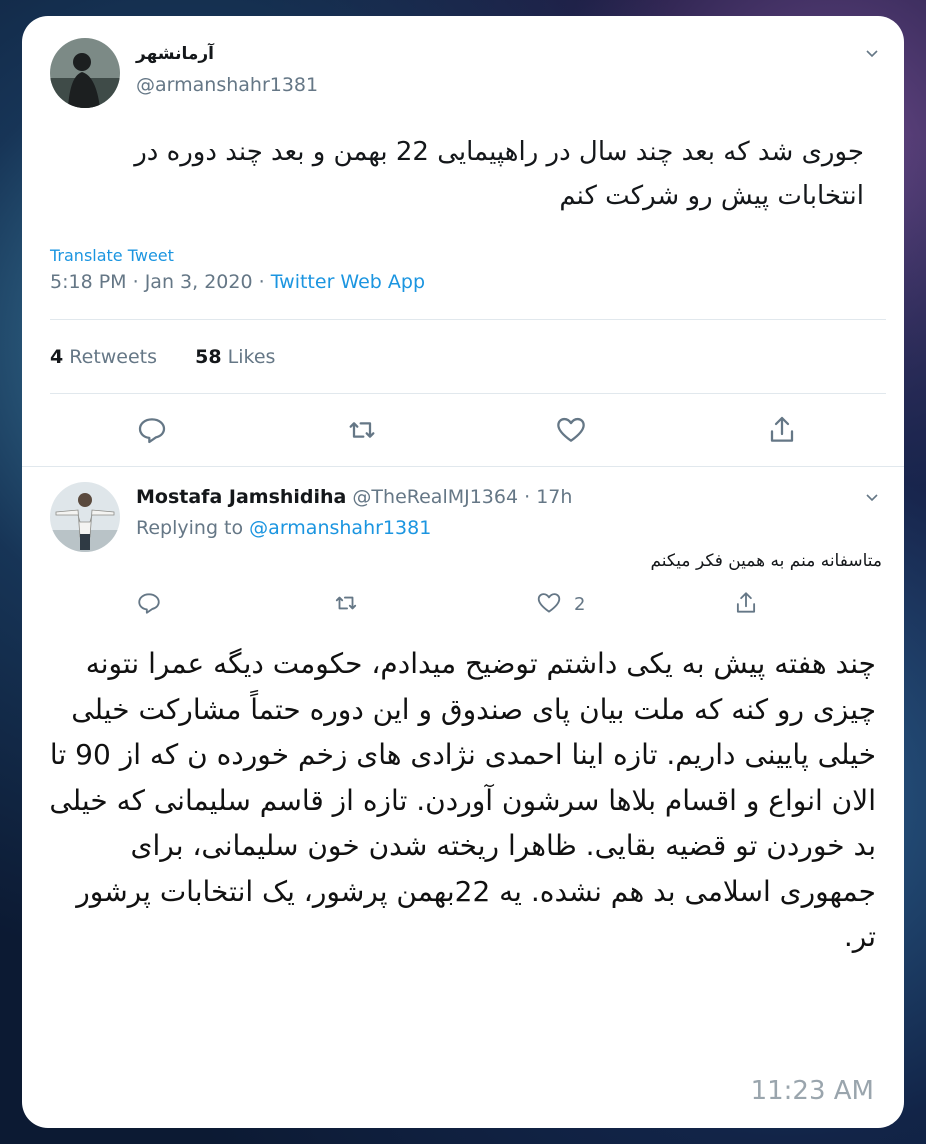 Image resolution: width=926 pixels, height=1144 pixels. Describe the element at coordinates (766, 561) in the screenshot. I see `reply-text: متاسفانه منم به همین فکر میکنم` at that location.